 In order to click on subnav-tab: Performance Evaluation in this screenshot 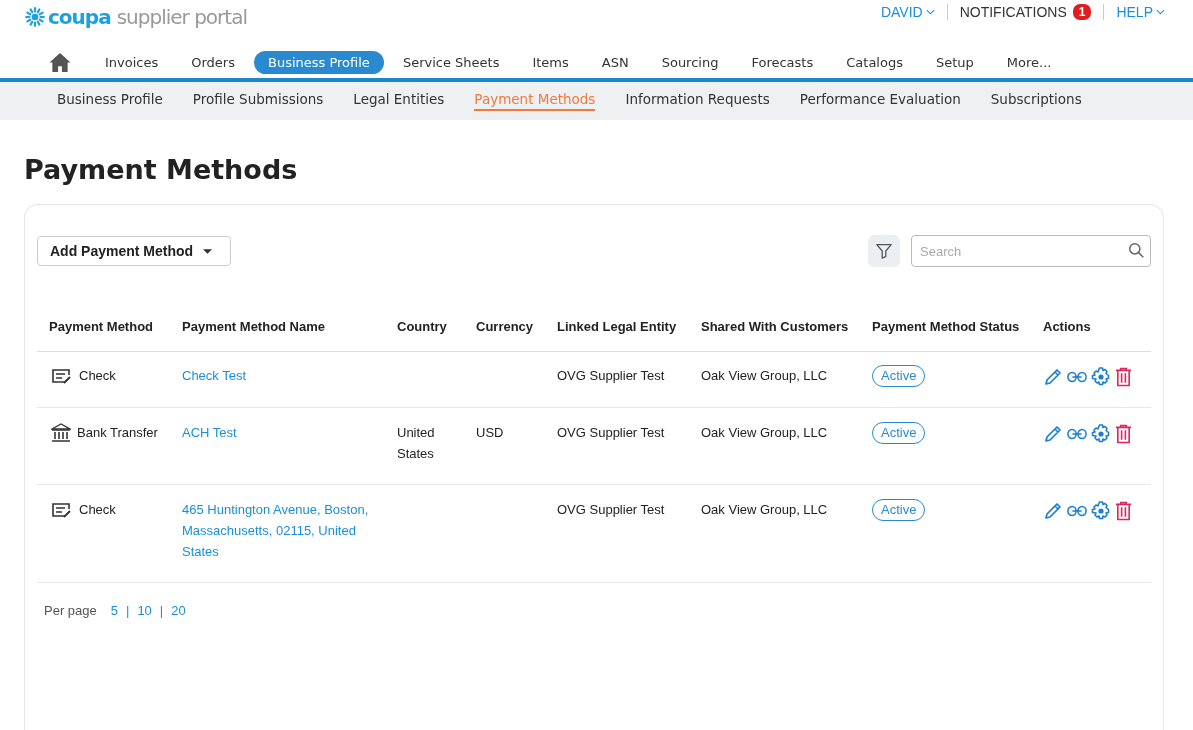, I will do `click(880, 101)`.